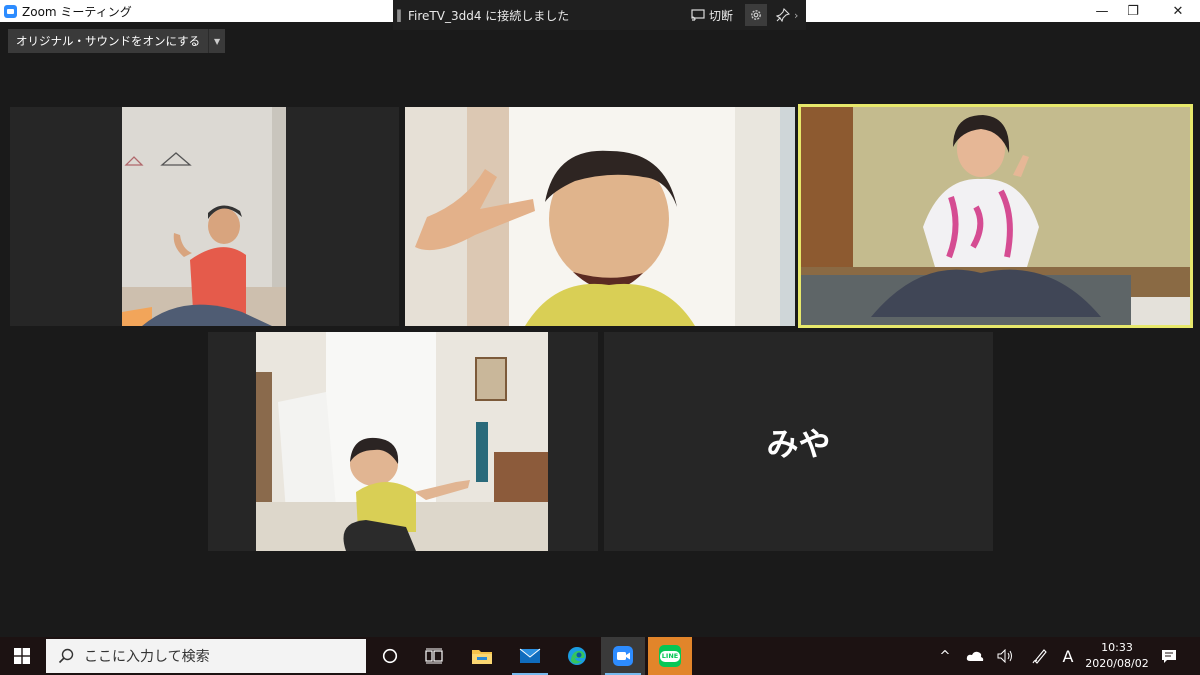  I want to click on file-explorer-button, so click(482, 656).